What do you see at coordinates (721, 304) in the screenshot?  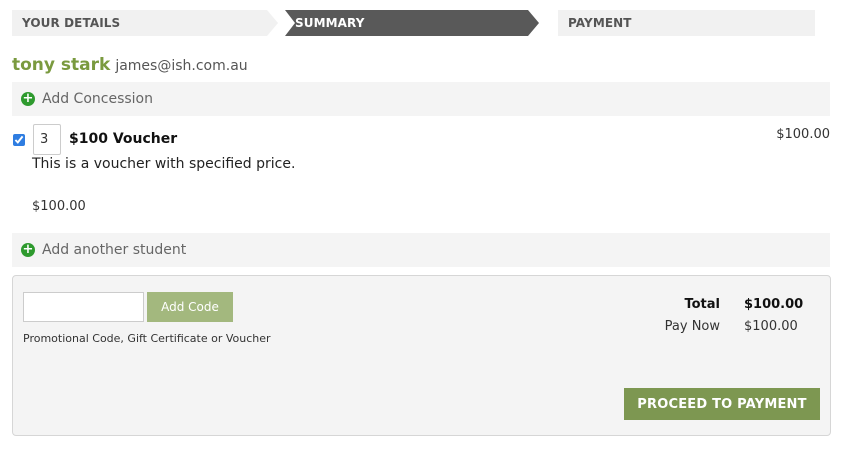 I see `total-row: Total $100.00` at bounding box center [721, 304].